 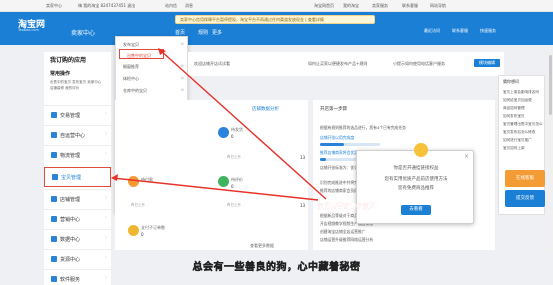 I want to click on help-item: 如何给宝贝加运费, so click(x=523, y=100).